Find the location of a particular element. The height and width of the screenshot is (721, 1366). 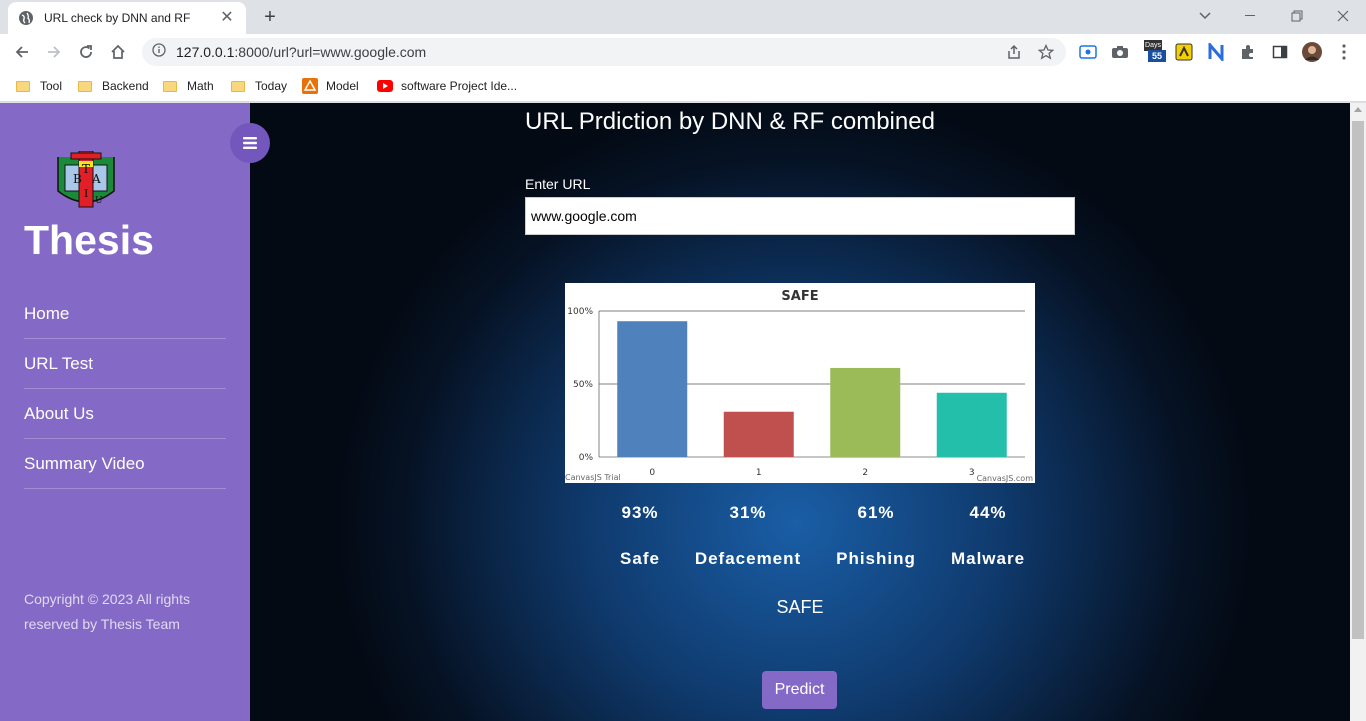

close-window-button is located at coordinates (1343, 16).